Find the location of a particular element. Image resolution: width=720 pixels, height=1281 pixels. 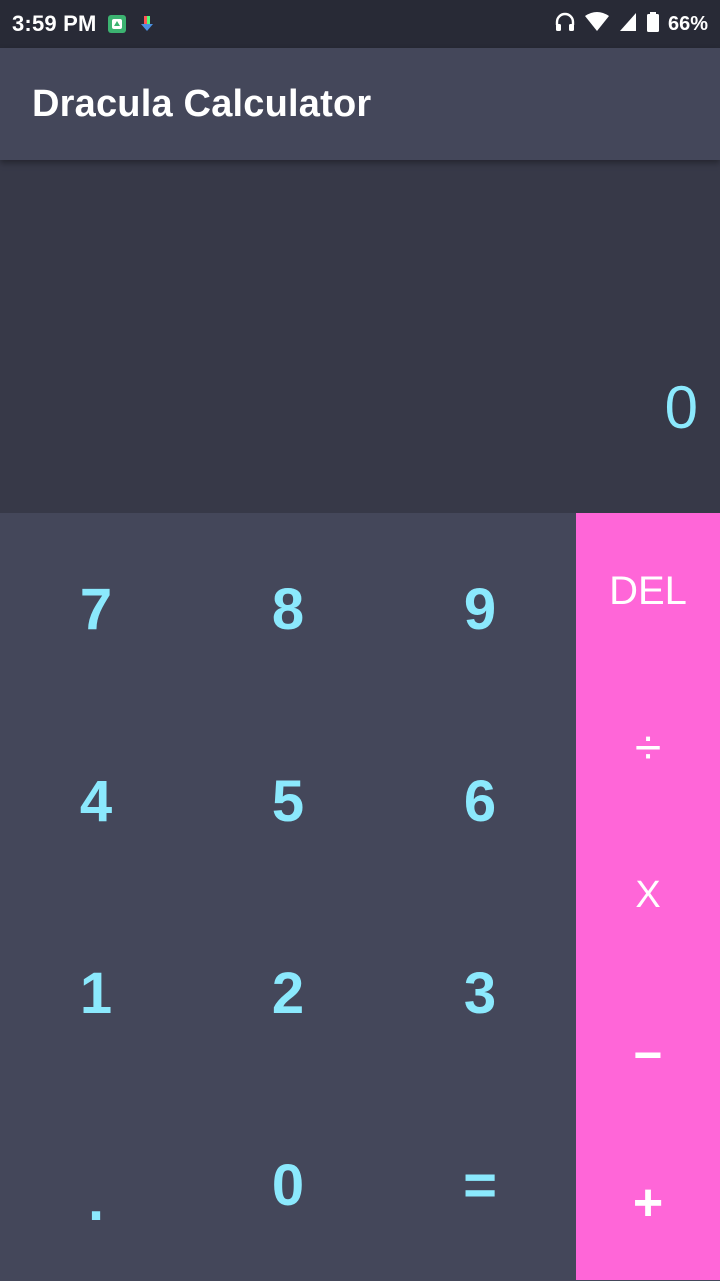

key-6: 6 is located at coordinates (480, 801).